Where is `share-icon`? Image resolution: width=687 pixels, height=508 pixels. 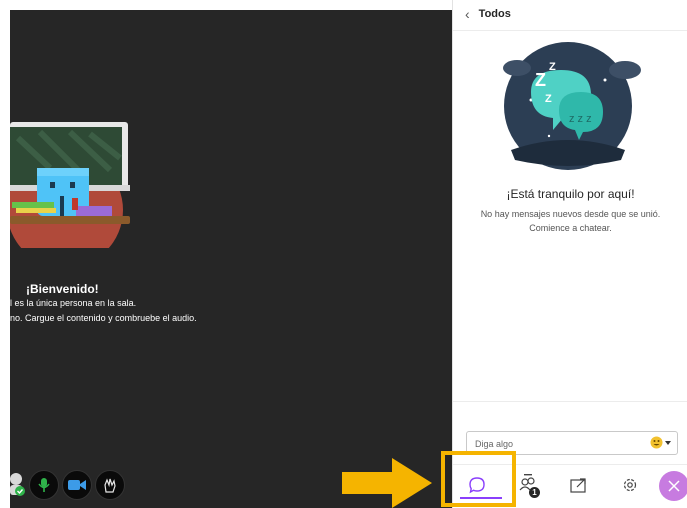 share-icon is located at coordinates (578, 485).